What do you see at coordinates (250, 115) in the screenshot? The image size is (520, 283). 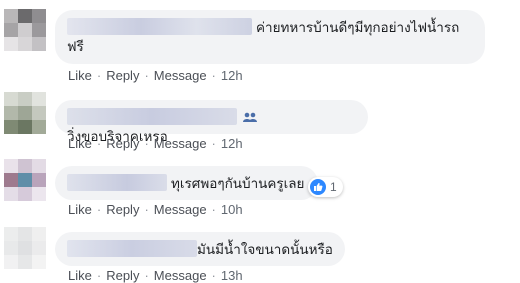 I see `group-icon` at bounding box center [250, 115].